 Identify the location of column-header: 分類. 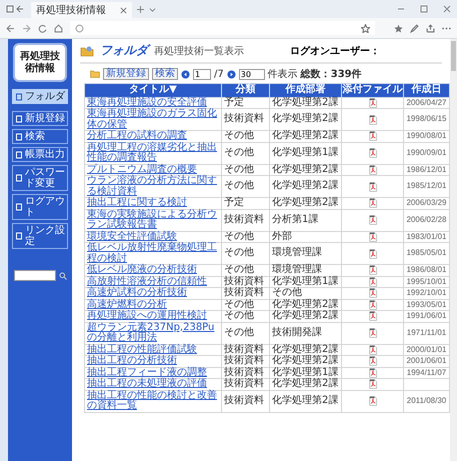
(246, 90).